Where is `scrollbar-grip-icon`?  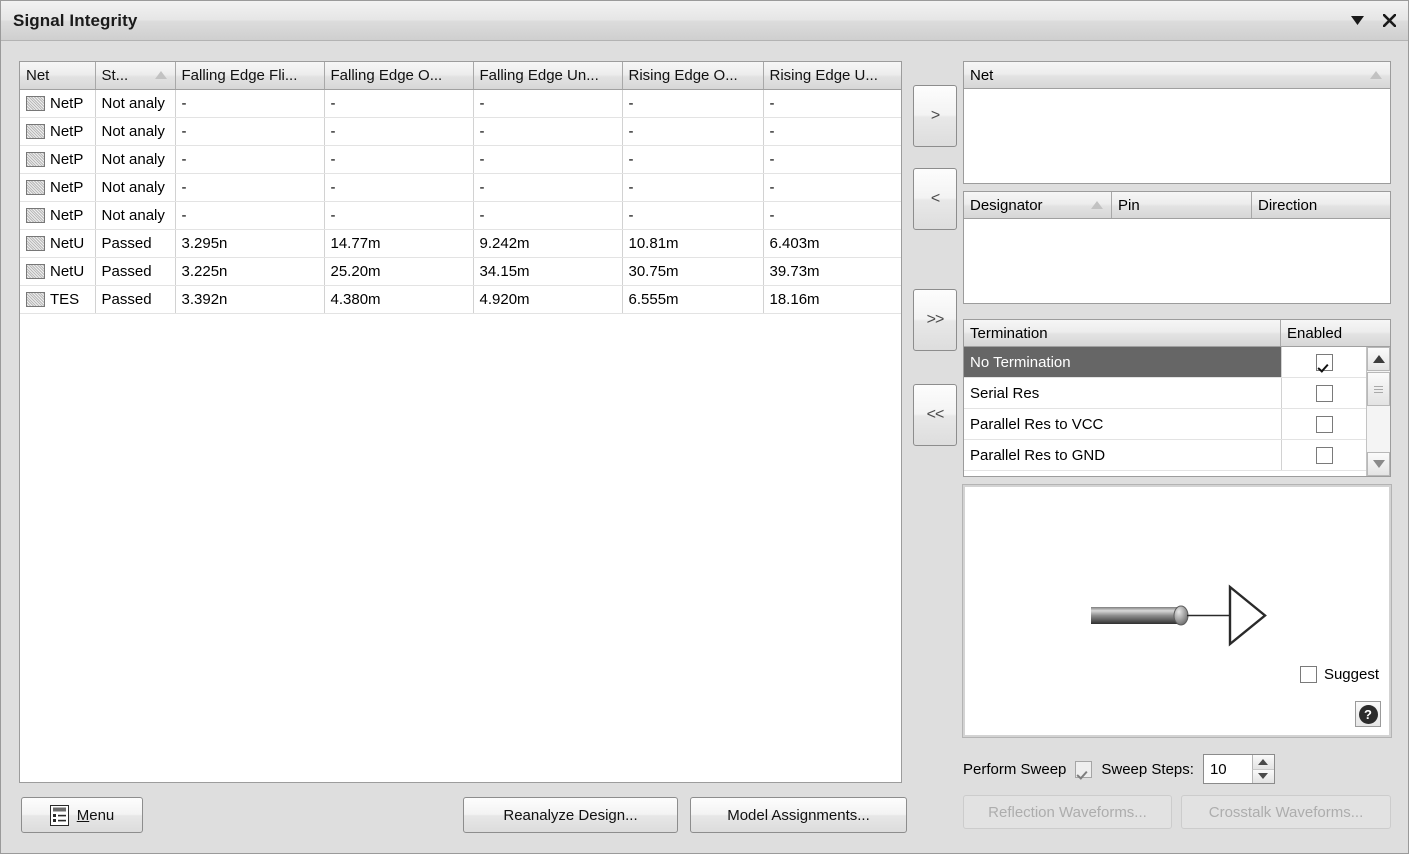 scrollbar-grip-icon is located at coordinates (1378, 389).